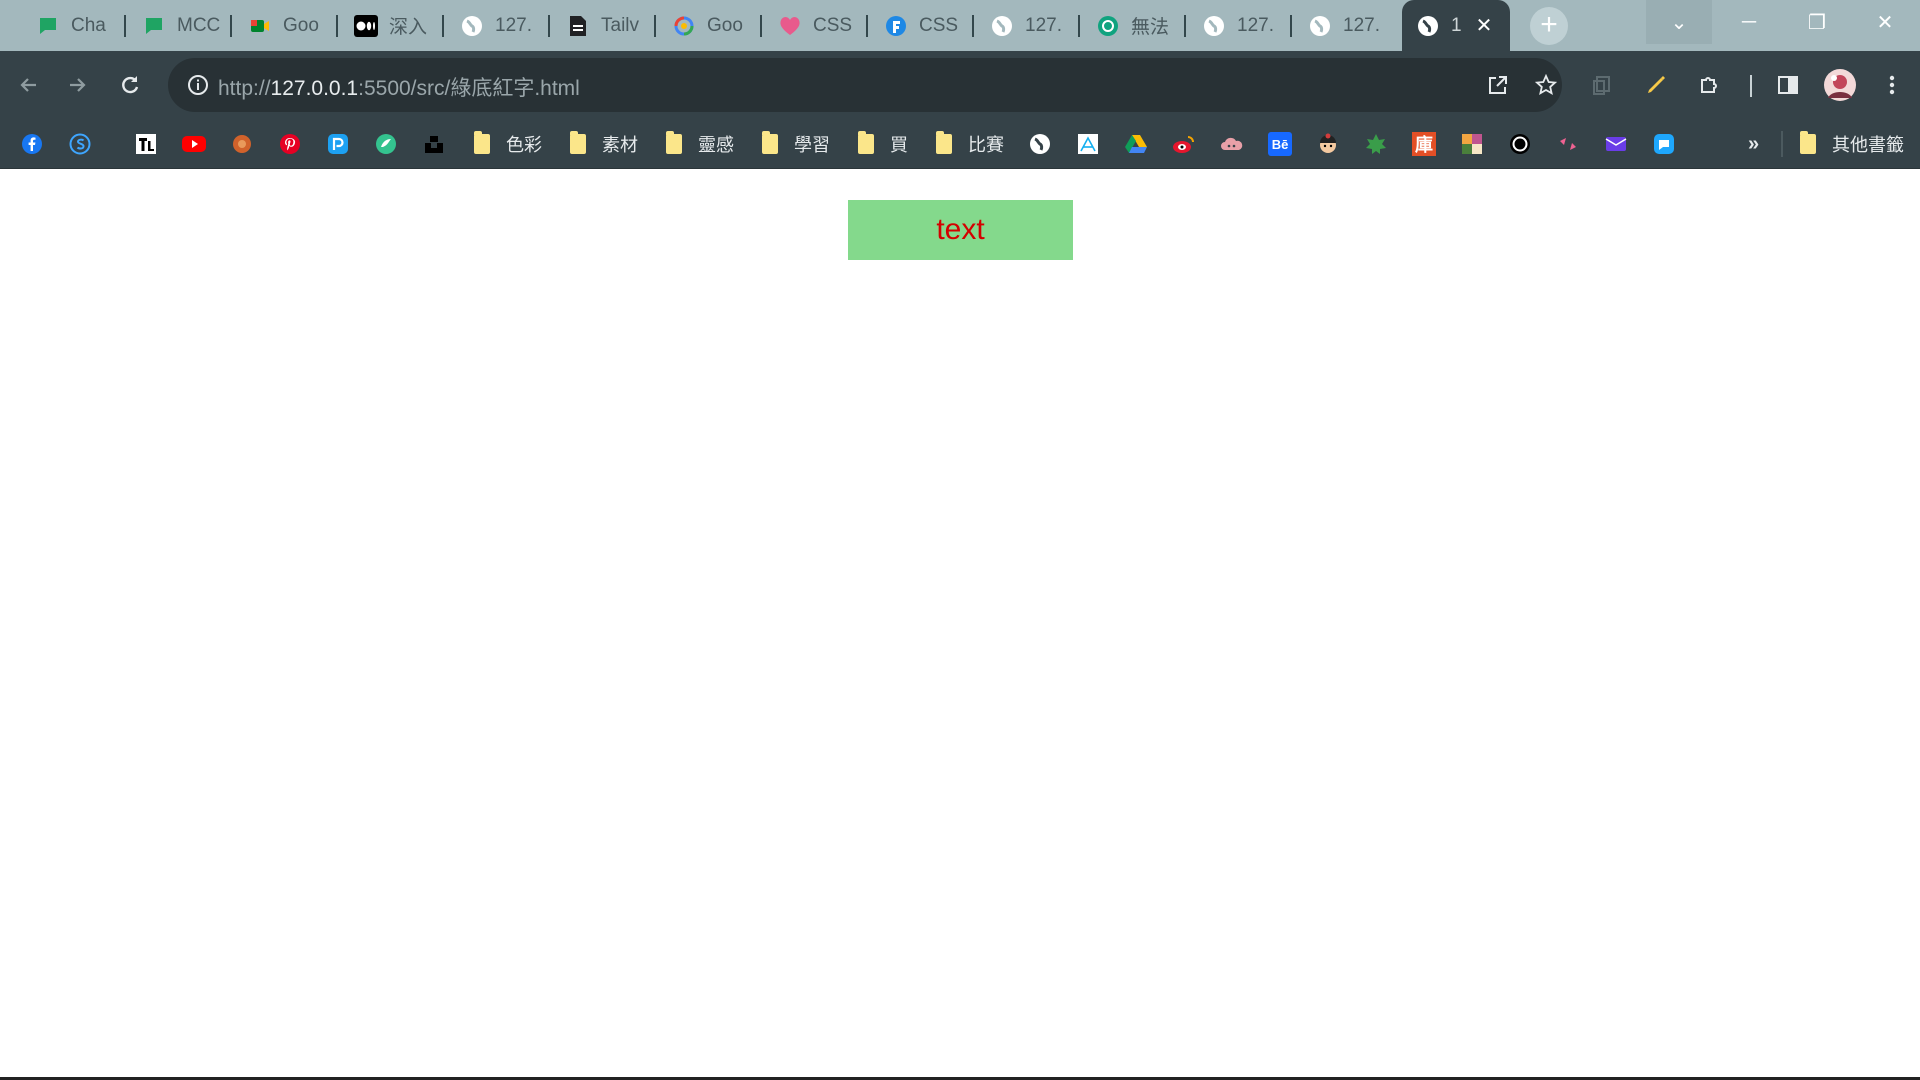 The image size is (1920, 1080). I want to click on bookmark-library: 庫, so click(1424, 144).